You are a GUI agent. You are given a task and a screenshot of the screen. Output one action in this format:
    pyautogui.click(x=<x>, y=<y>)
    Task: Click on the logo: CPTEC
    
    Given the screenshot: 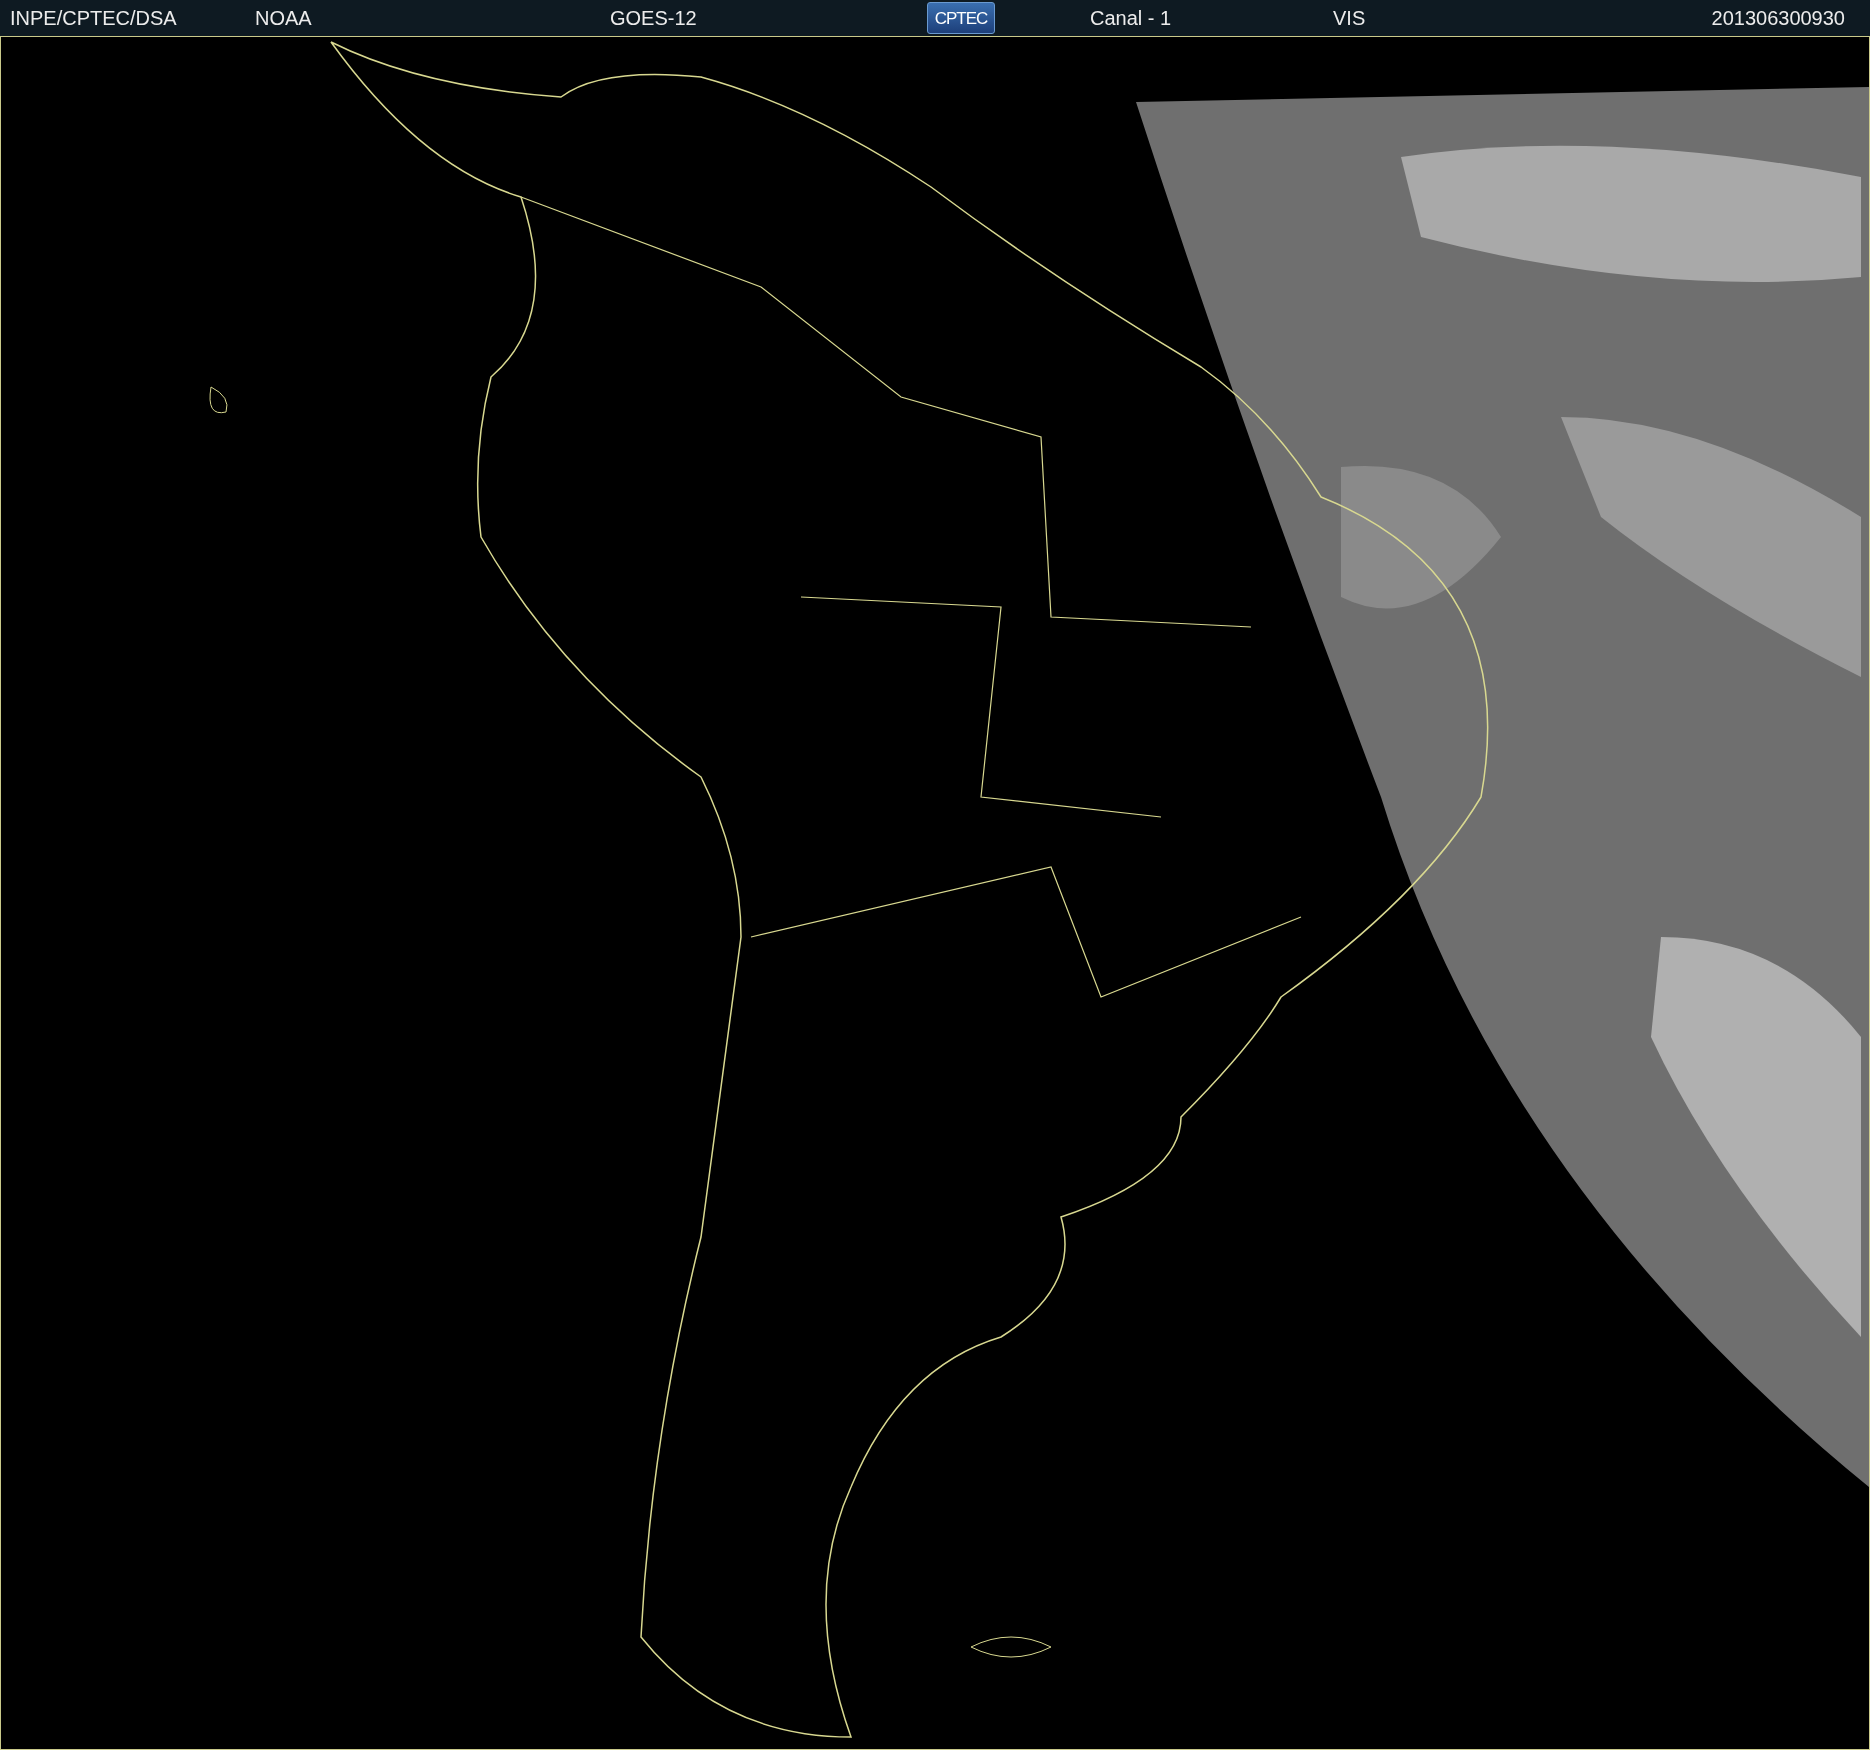 What is the action you would take?
    pyautogui.click(x=961, y=18)
    